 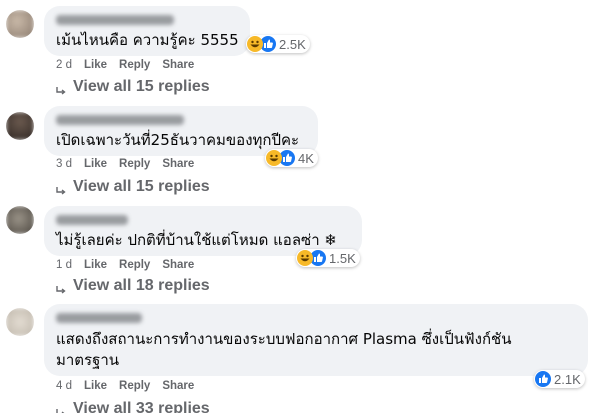 I want to click on view-replies-link: View all 33 replies, so click(x=133, y=406).